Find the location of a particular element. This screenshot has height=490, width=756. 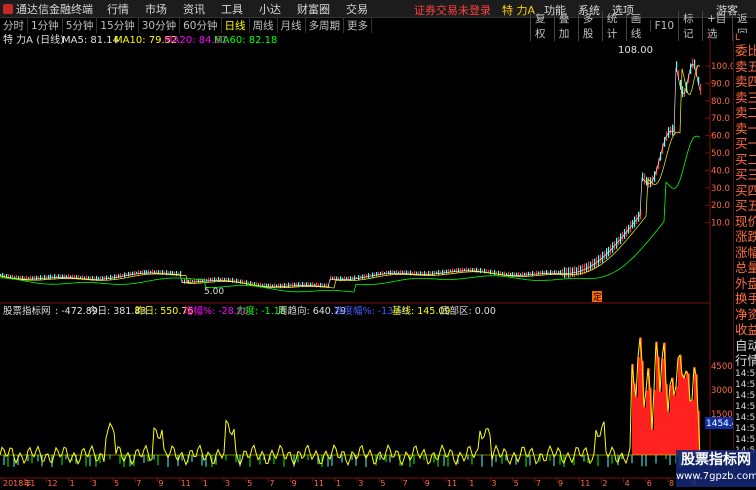

date-tick-label: 4 is located at coordinates (627, 483).